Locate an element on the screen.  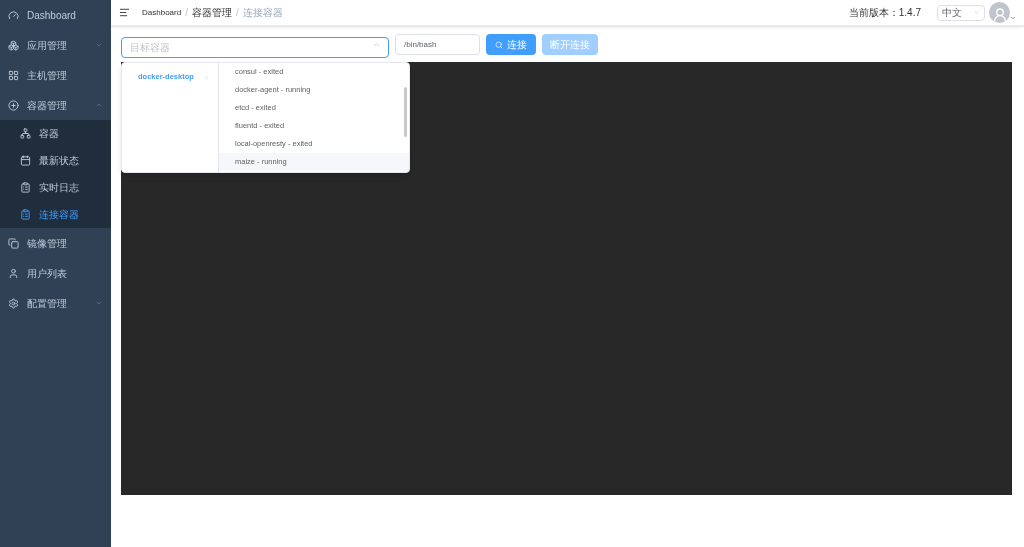
chevron-up-icon is located at coordinates (376, 44).